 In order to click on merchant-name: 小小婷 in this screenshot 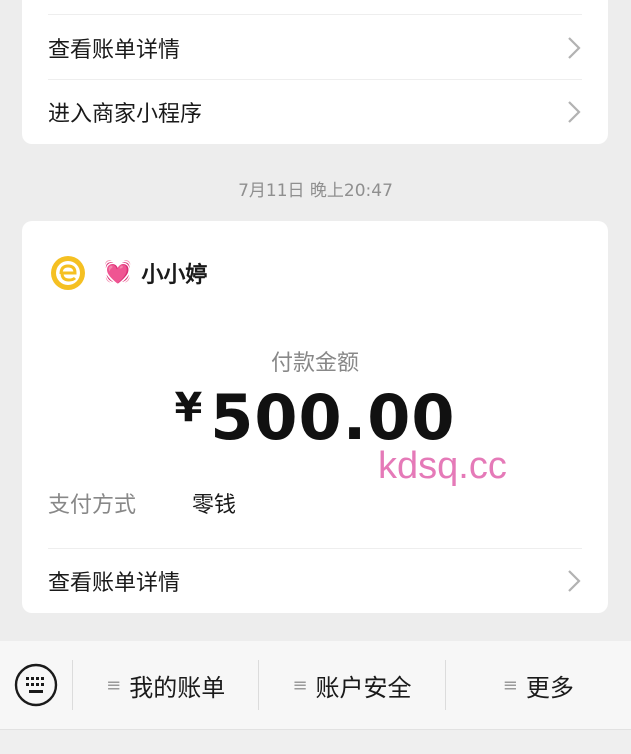, I will do `click(174, 275)`.